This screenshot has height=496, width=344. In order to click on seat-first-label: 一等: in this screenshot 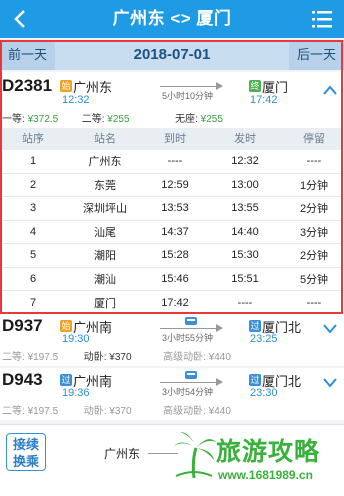, I will do `click(15, 119)`.